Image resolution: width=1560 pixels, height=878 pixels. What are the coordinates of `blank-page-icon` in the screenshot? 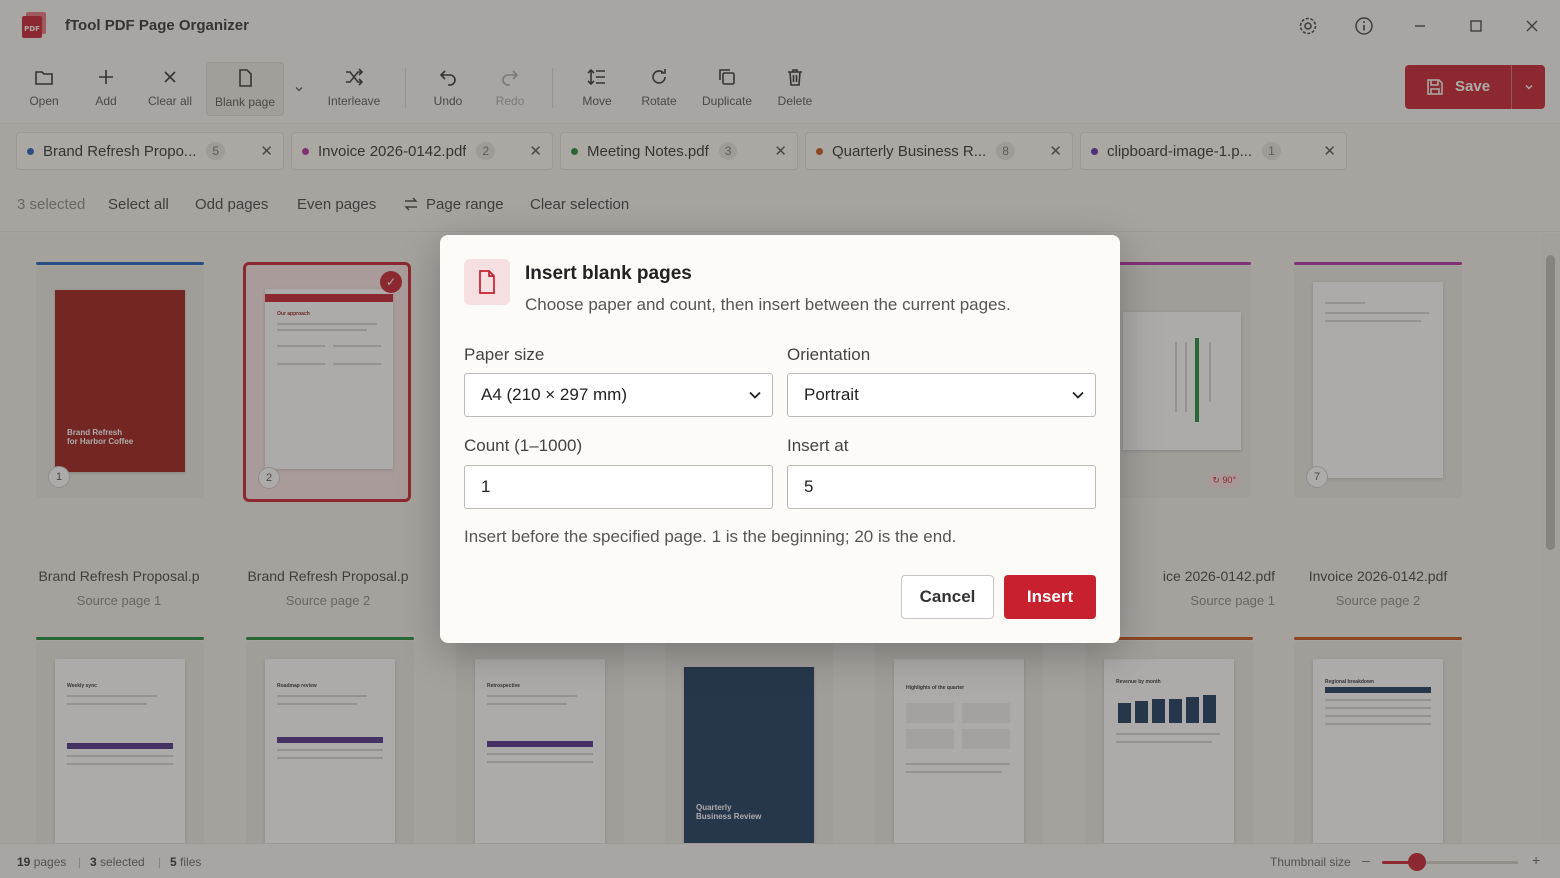 It's located at (487, 282).